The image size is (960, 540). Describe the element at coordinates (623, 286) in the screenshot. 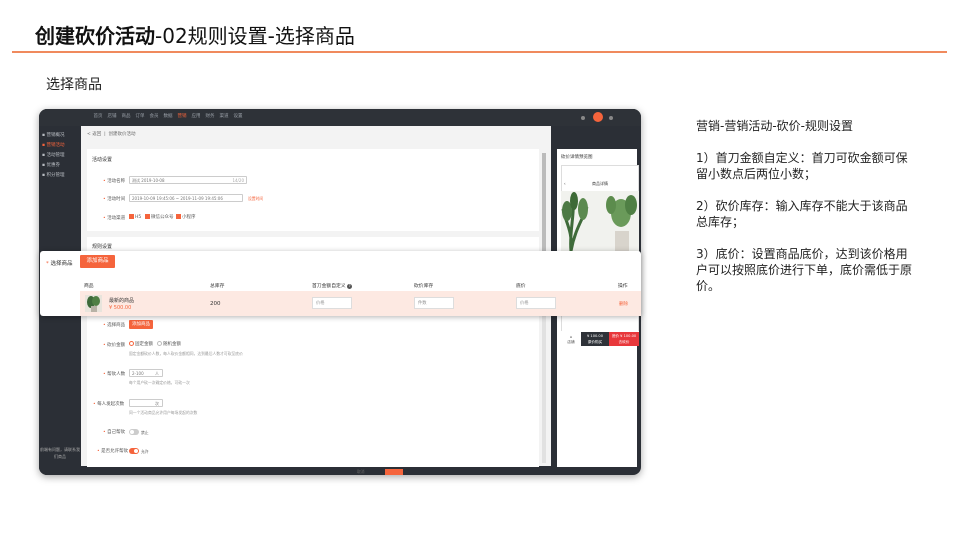

I see `col-action: 操作` at that location.